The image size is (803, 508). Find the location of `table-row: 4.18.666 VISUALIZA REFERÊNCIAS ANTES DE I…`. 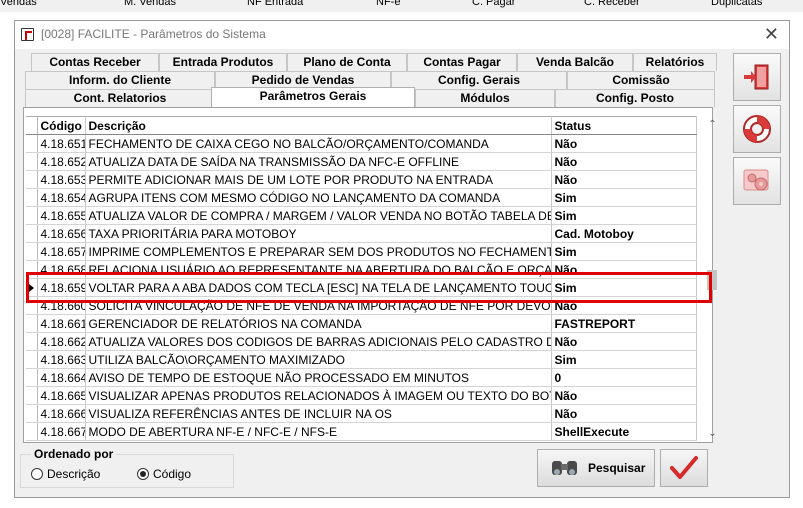

table-row: 4.18.666 VISUALIZA REFERÊNCIAS ANTES DE I… is located at coordinates (361, 413).